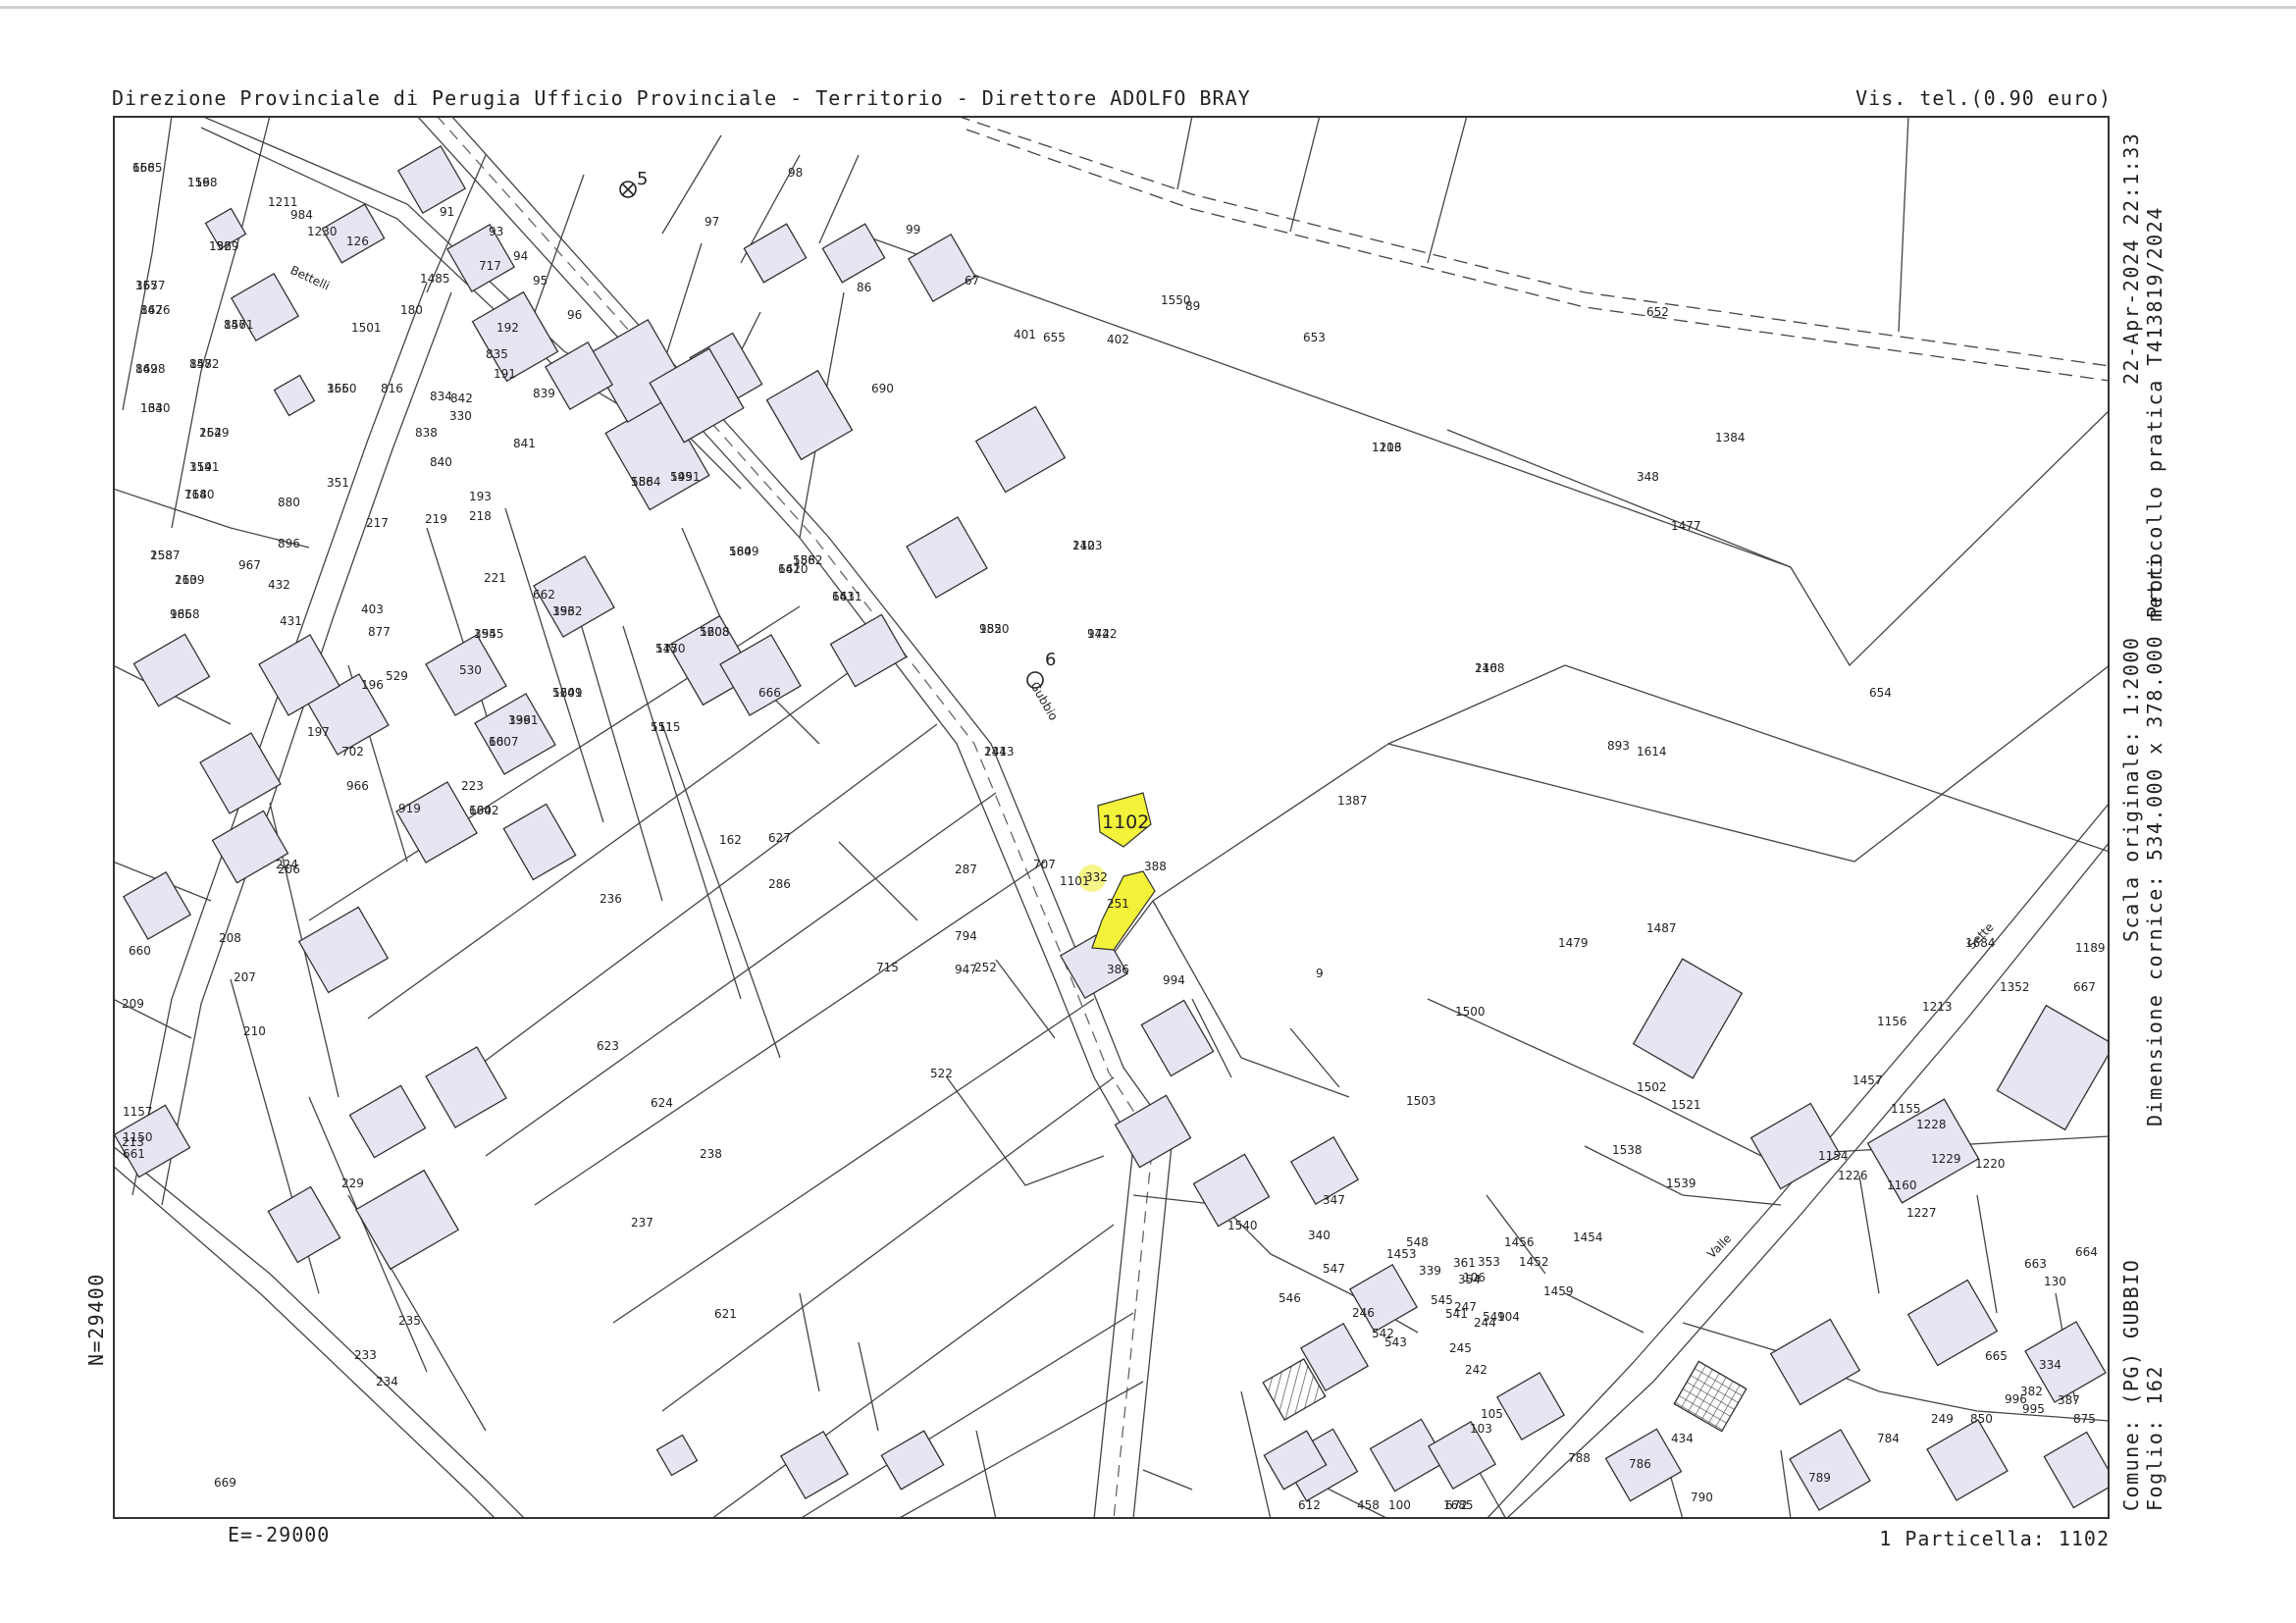  What do you see at coordinates (146, 285) in the screenshot?
I see `parcel-label: 367` at bounding box center [146, 285].